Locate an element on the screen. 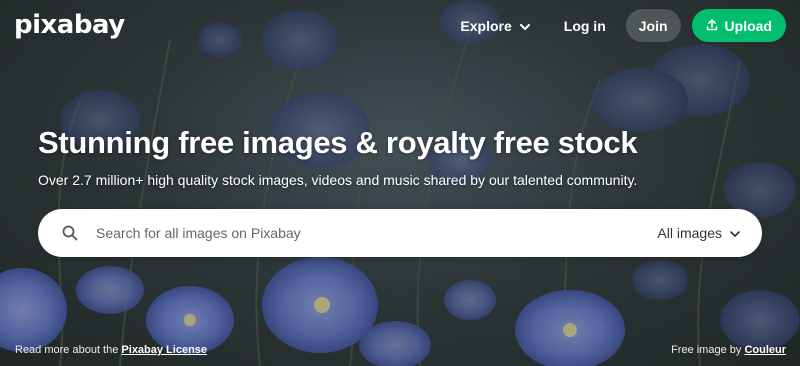 Image resolution: width=800 pixels, height=366 pixels. join-button: Join is located at coordinates (653, 25).